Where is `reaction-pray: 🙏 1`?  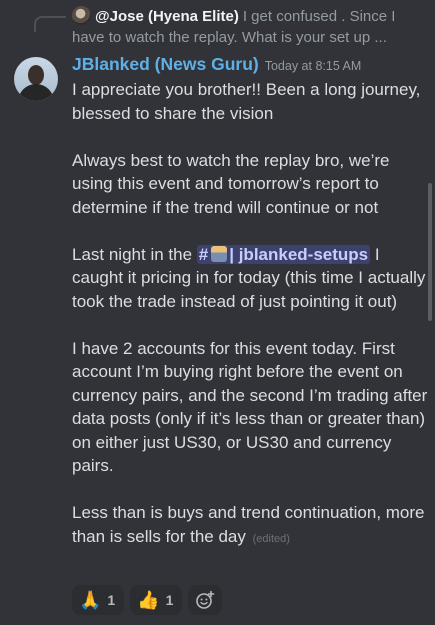 reaction-pray: 🙏 1 is located at coordinates (98, 600).